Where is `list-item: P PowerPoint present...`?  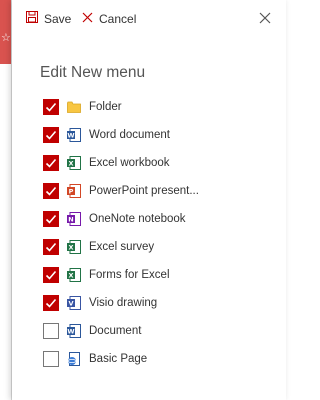
list-item: P PowerPoint present... is located at coordinates (163, 191).